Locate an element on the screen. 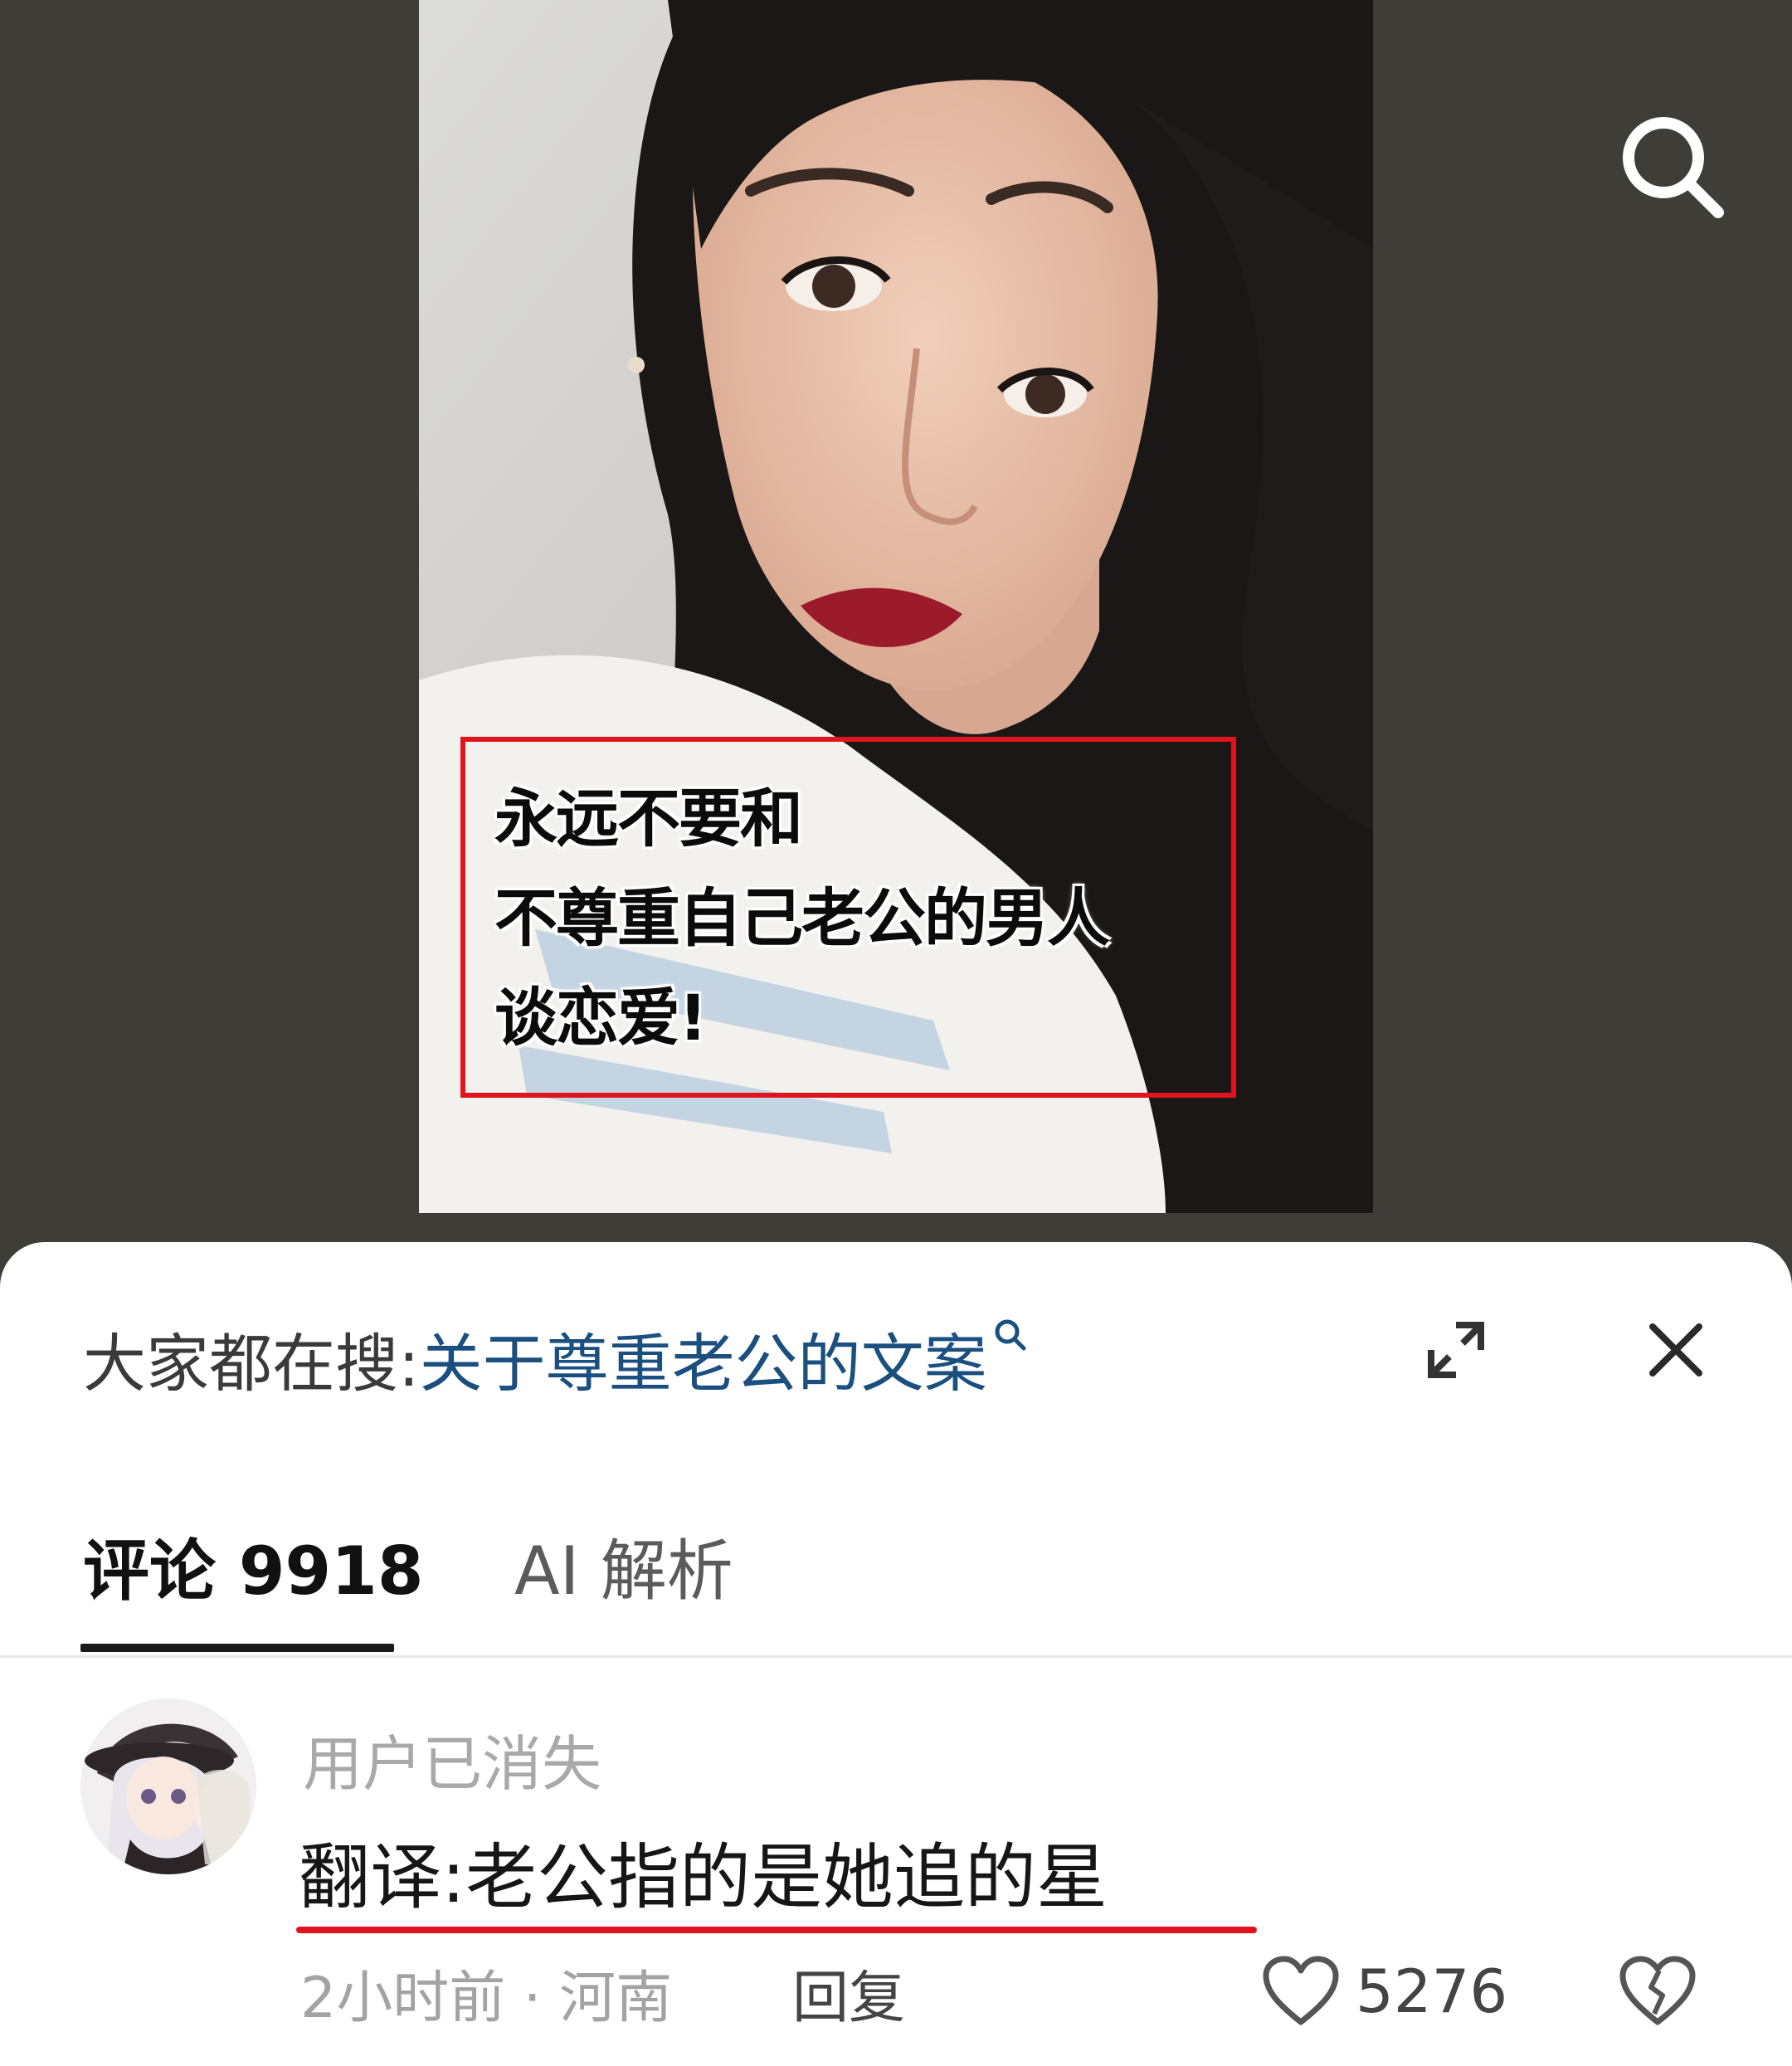  hot-search-link: 关于尊重老公的文案 is located at coordinates (703, 1358).